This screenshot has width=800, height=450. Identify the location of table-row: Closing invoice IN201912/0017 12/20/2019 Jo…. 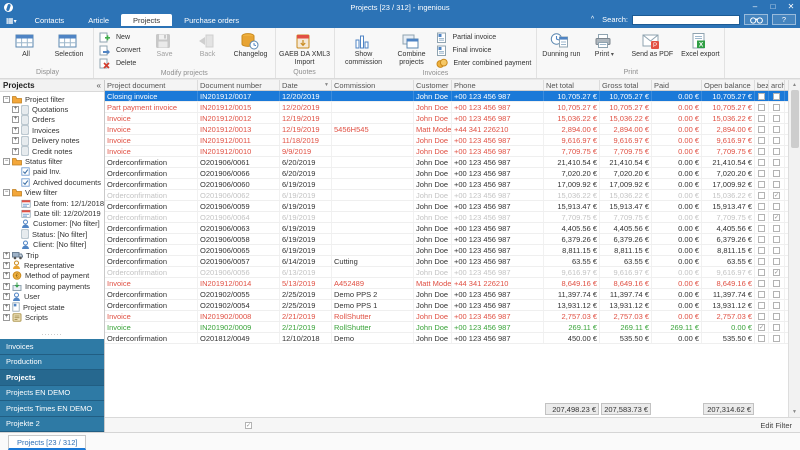
(446, 96).